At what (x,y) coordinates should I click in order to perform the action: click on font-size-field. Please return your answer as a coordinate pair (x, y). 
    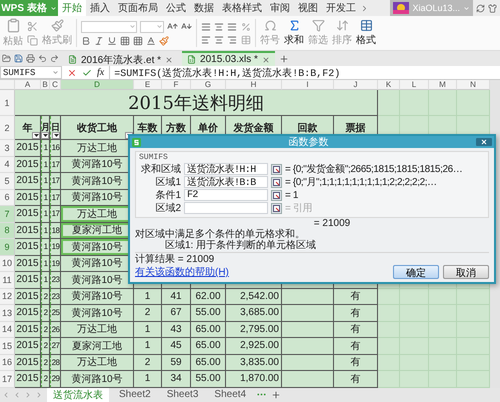
    Looking at the image, I should click on (152, 26).